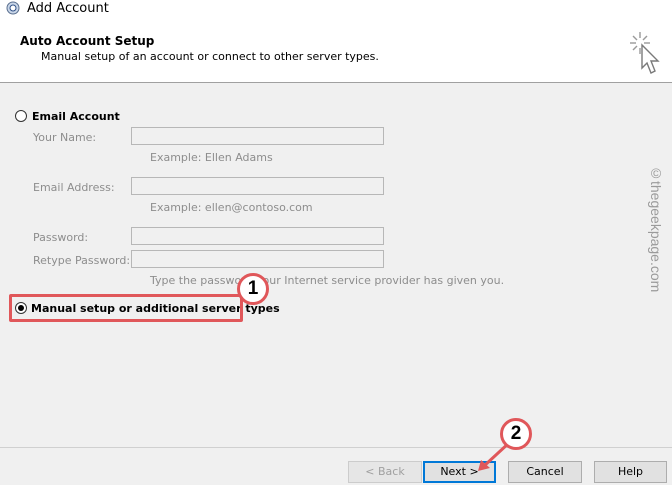 The image size is (672, 485). Describe the element at coordinates (257, 236) in the screenshot. I see `password-field` at that location.